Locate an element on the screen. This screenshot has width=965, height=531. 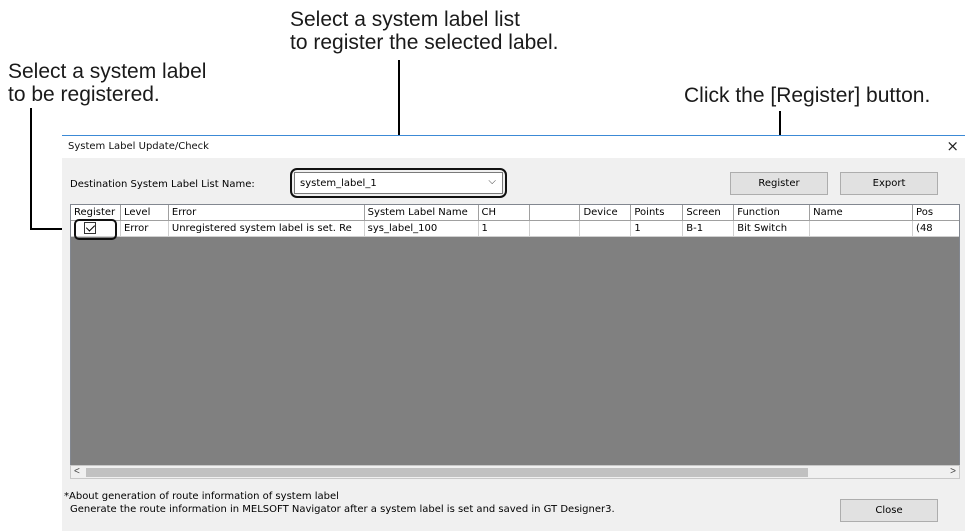
callout-left-line1: Select a system label is located at coordinates (107, 71).